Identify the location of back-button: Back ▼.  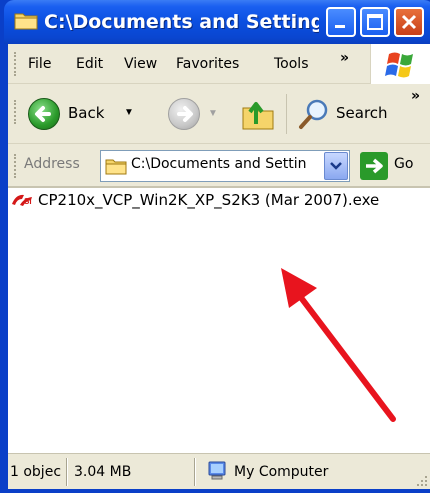
(93, 114).